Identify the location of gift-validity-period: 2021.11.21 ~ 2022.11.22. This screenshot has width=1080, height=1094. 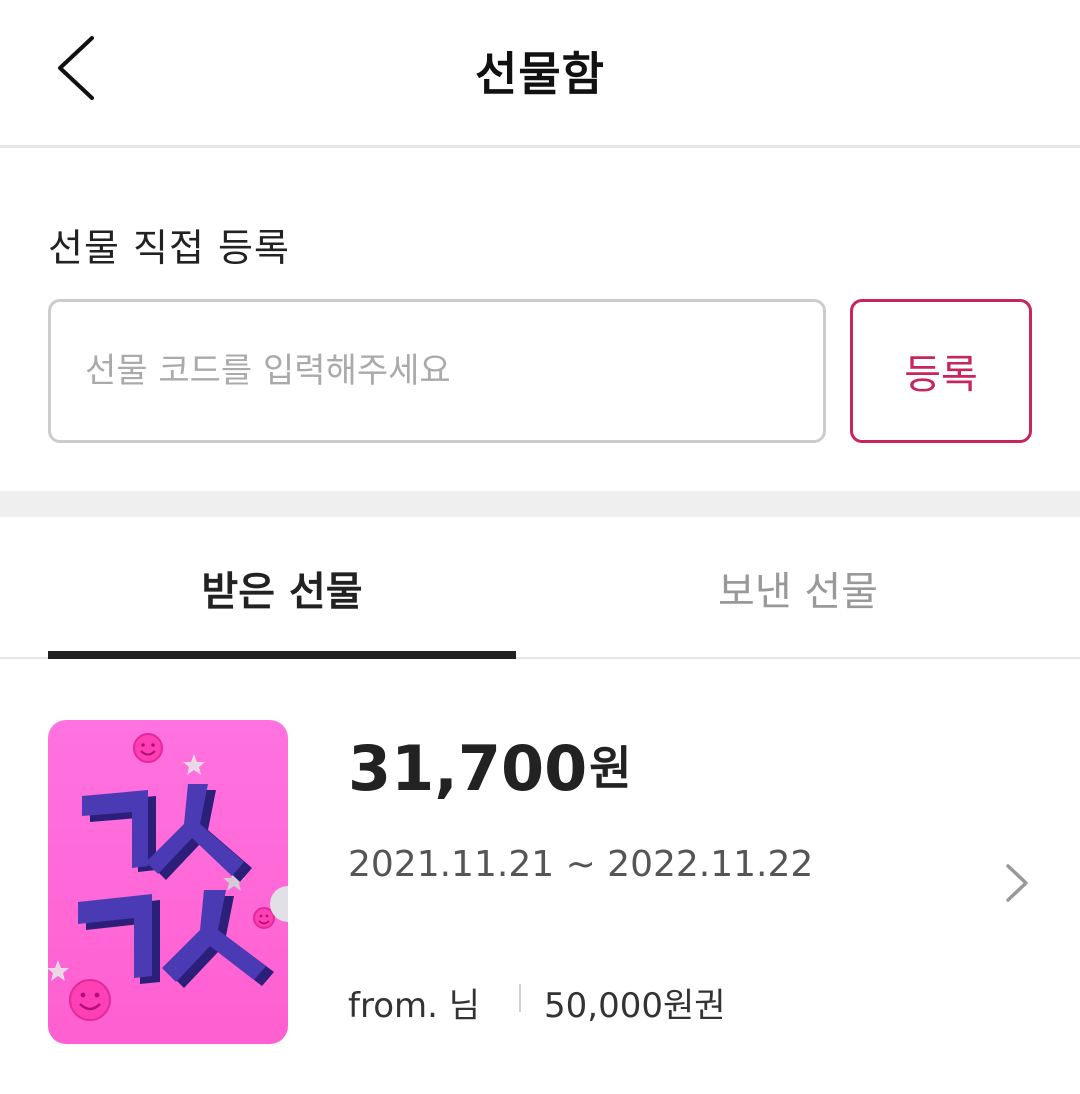
(581, 864).